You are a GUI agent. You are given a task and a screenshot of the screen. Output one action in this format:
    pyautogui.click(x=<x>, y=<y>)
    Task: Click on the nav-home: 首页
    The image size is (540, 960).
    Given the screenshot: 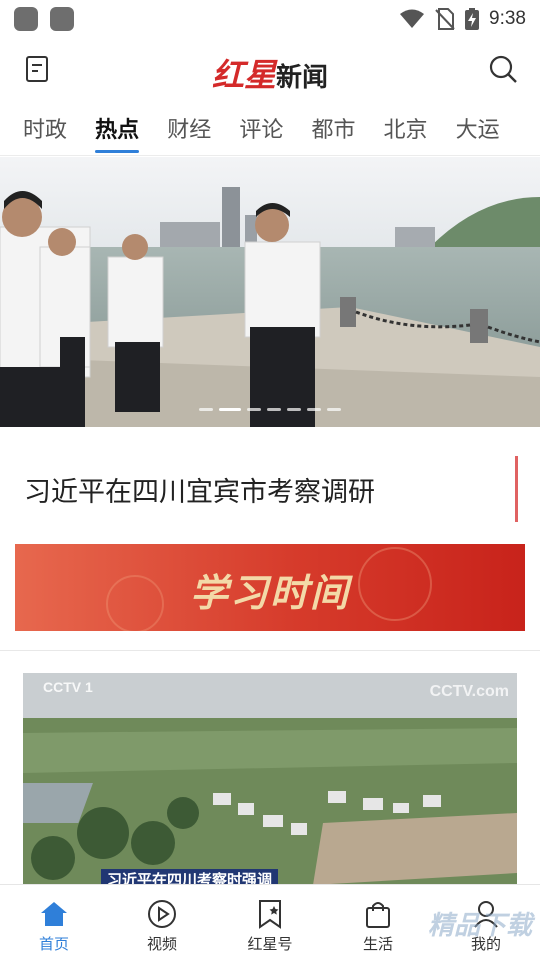 What is the action you would take?
    pyautogui.click(x=54, y=922)
    